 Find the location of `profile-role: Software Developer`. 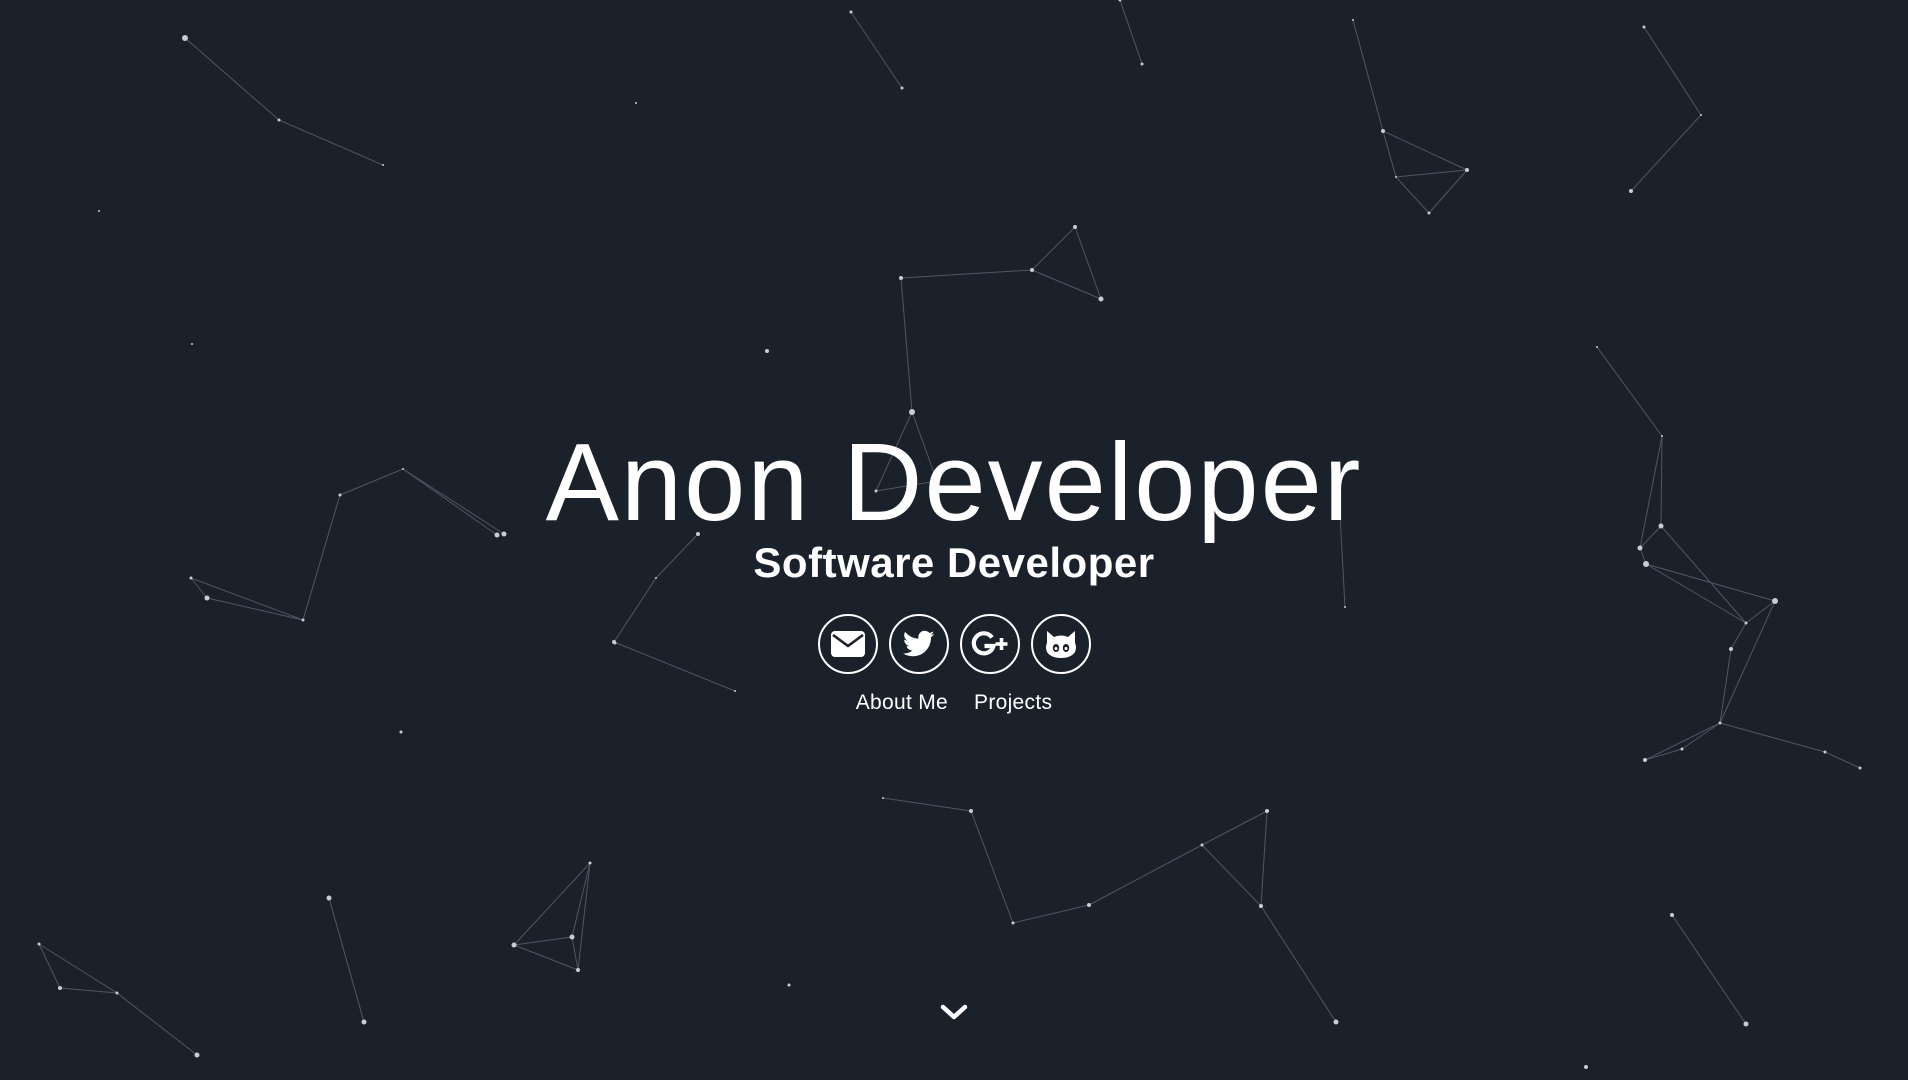

profile-role: Software Developer is located at coordinates (954, 562).